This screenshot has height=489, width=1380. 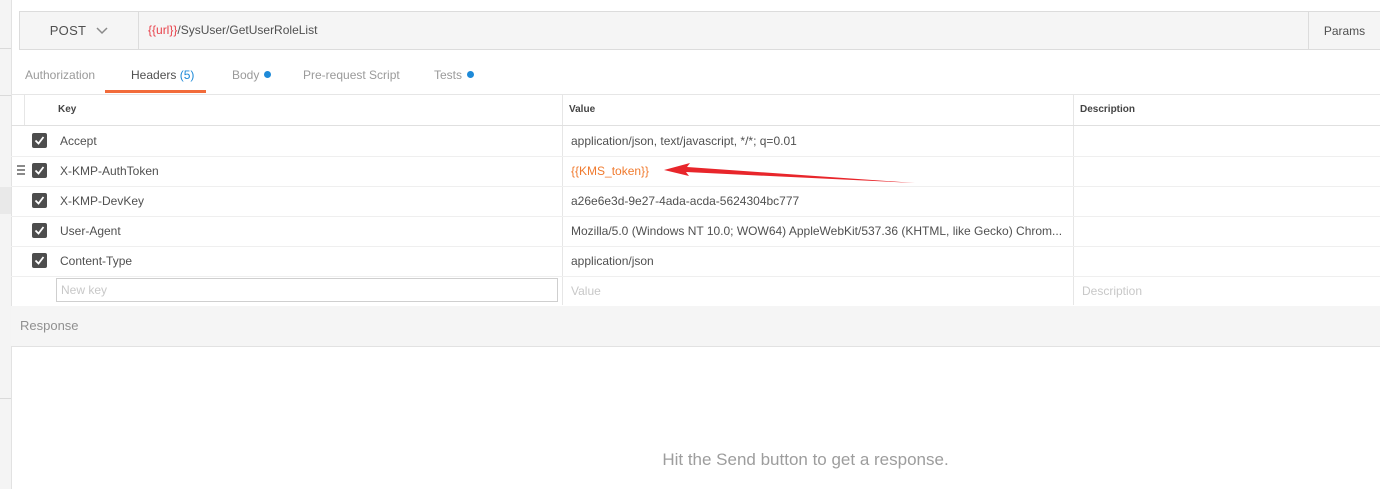 I want to click on method-select: POST, so click(x=79, y=30).